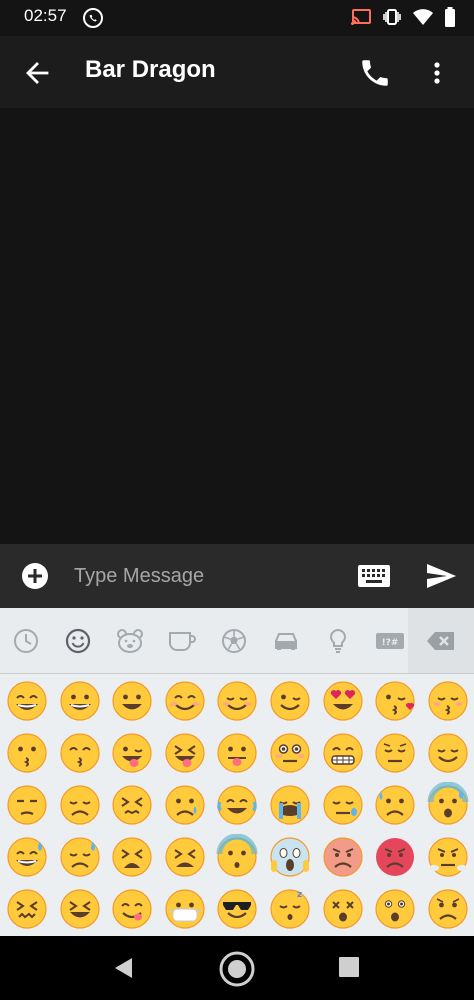  I want to click on nav-recents-button, so click(349, 967).